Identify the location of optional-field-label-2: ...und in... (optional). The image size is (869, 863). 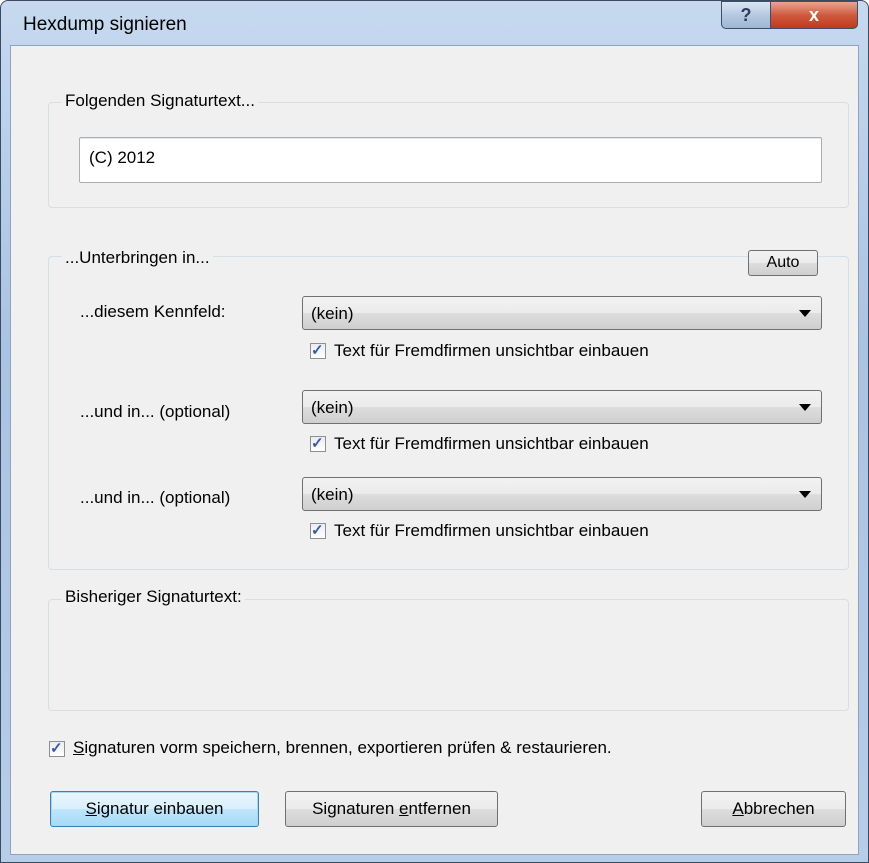
(155, 497).